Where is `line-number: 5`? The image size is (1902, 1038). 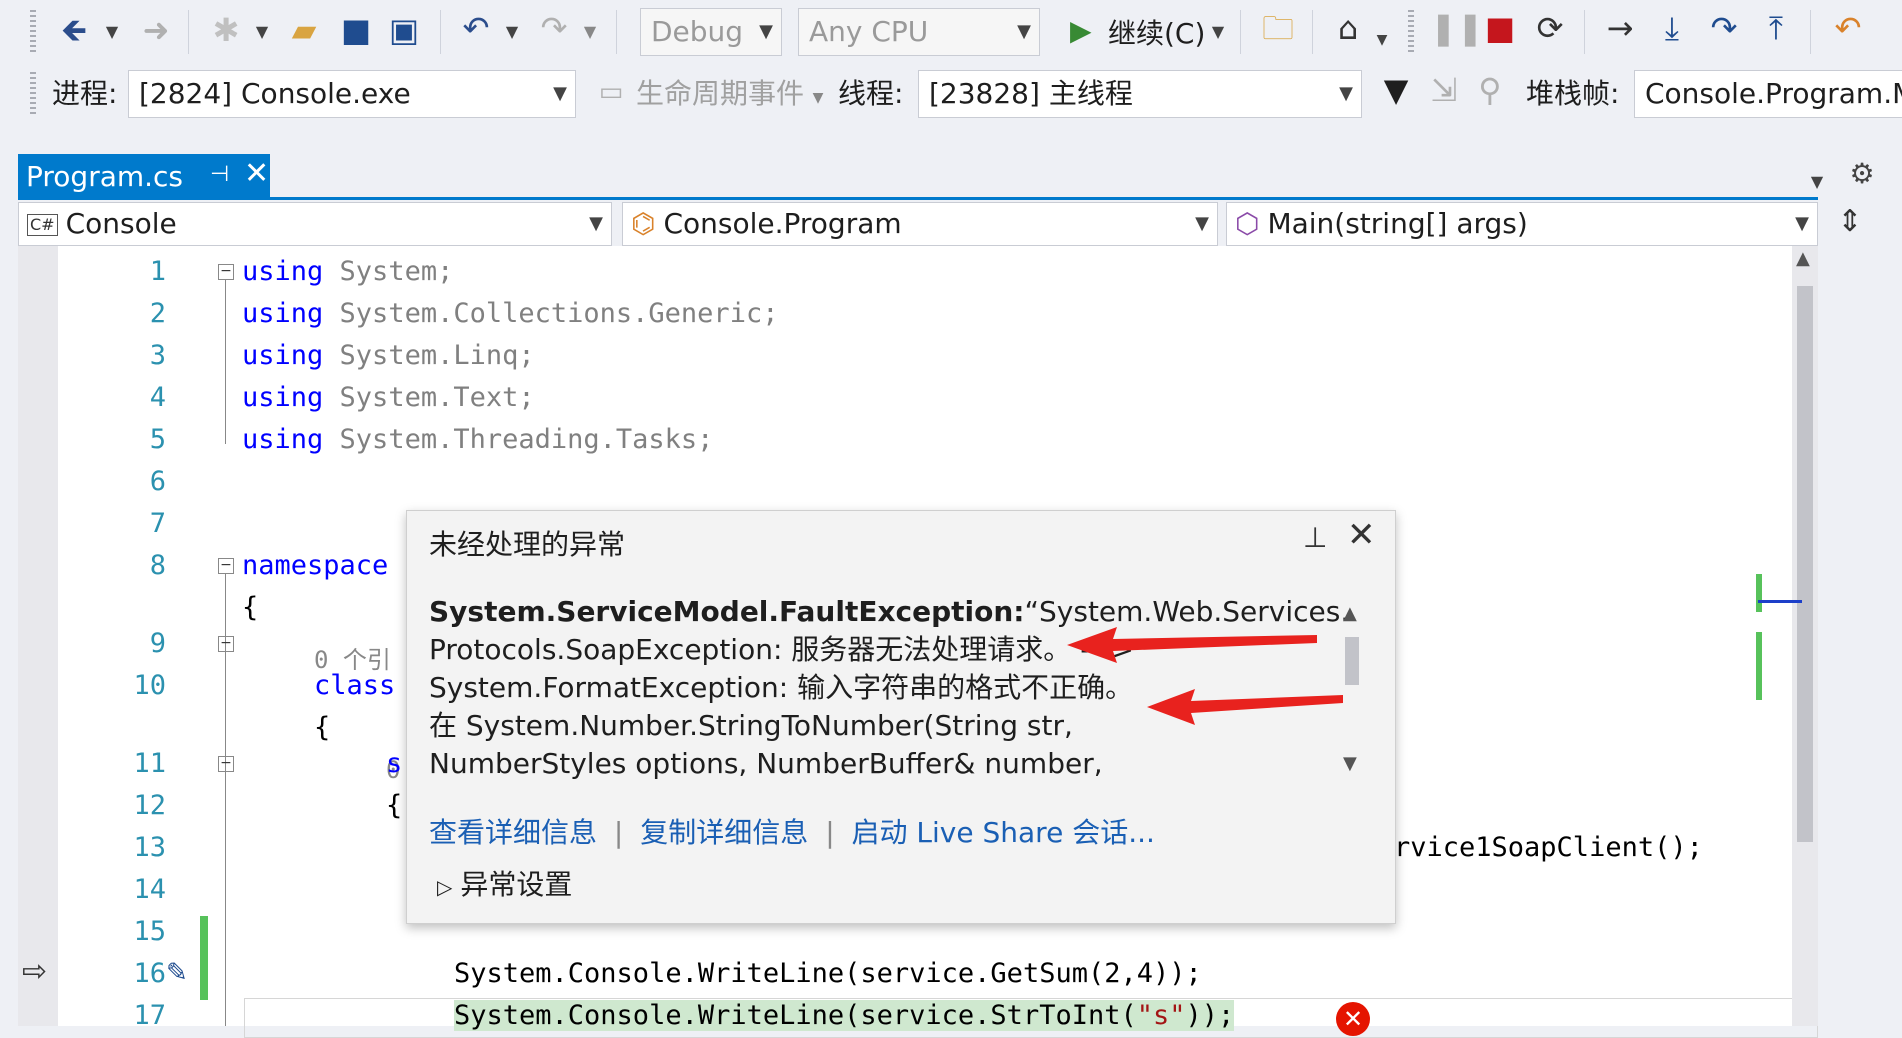
line-number: 5 is located at coordinates (157, 439).